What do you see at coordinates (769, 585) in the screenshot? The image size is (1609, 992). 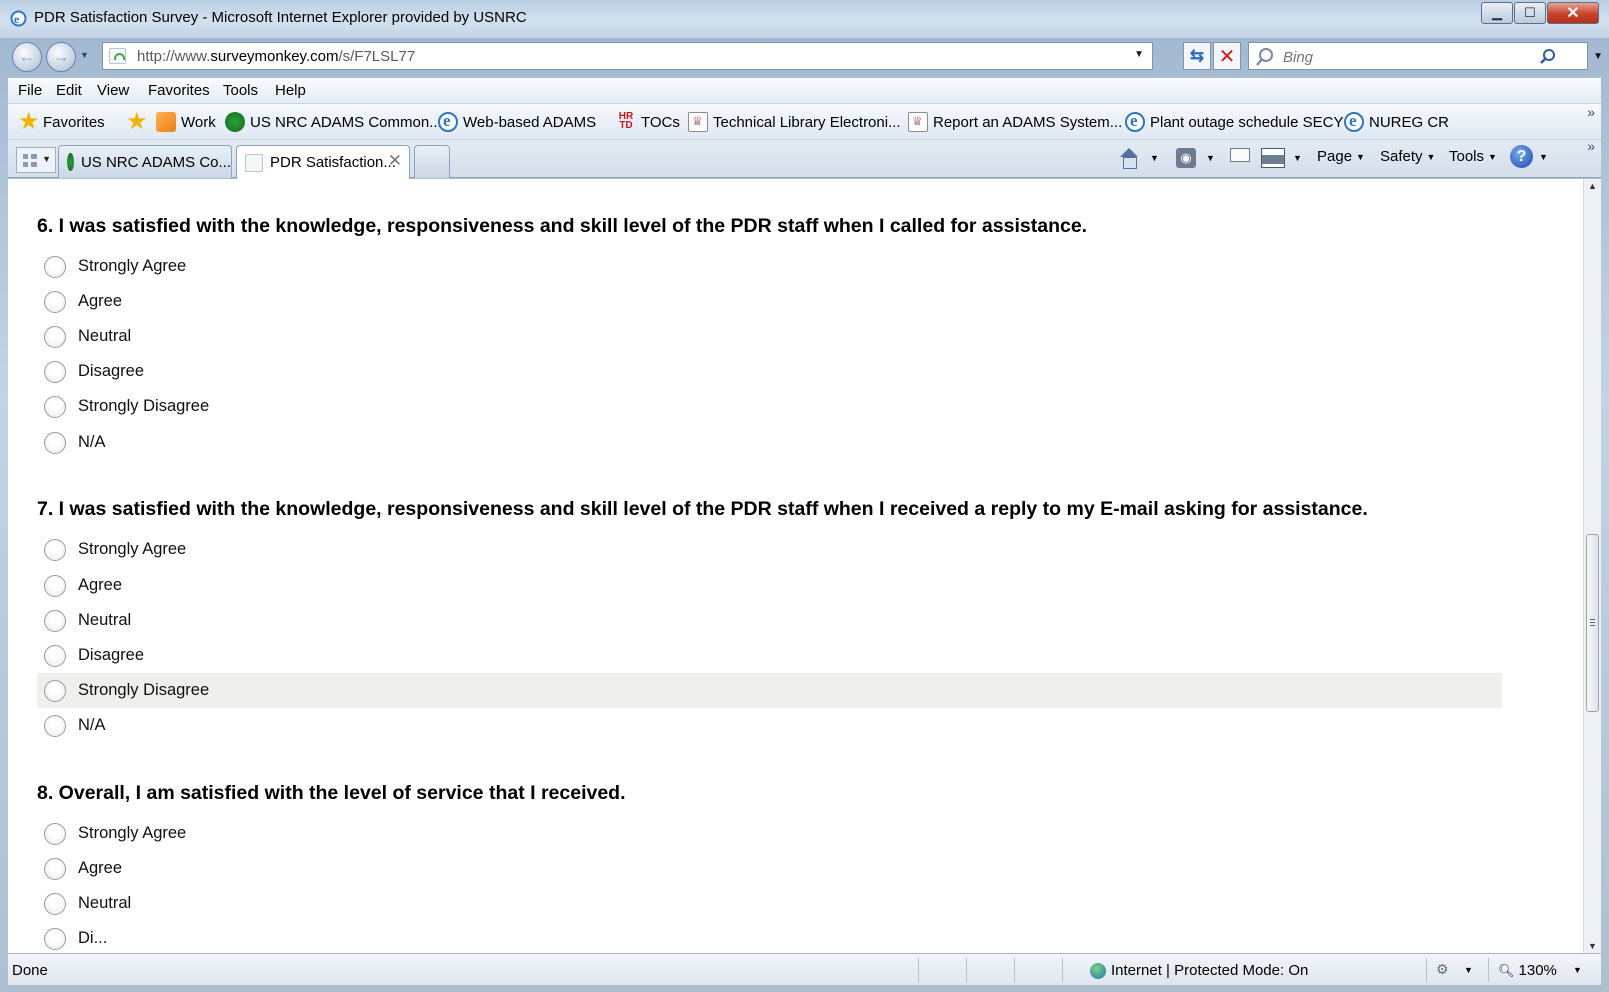 I see `q7-option-agree: Agree` at bounding box center [769, 585].